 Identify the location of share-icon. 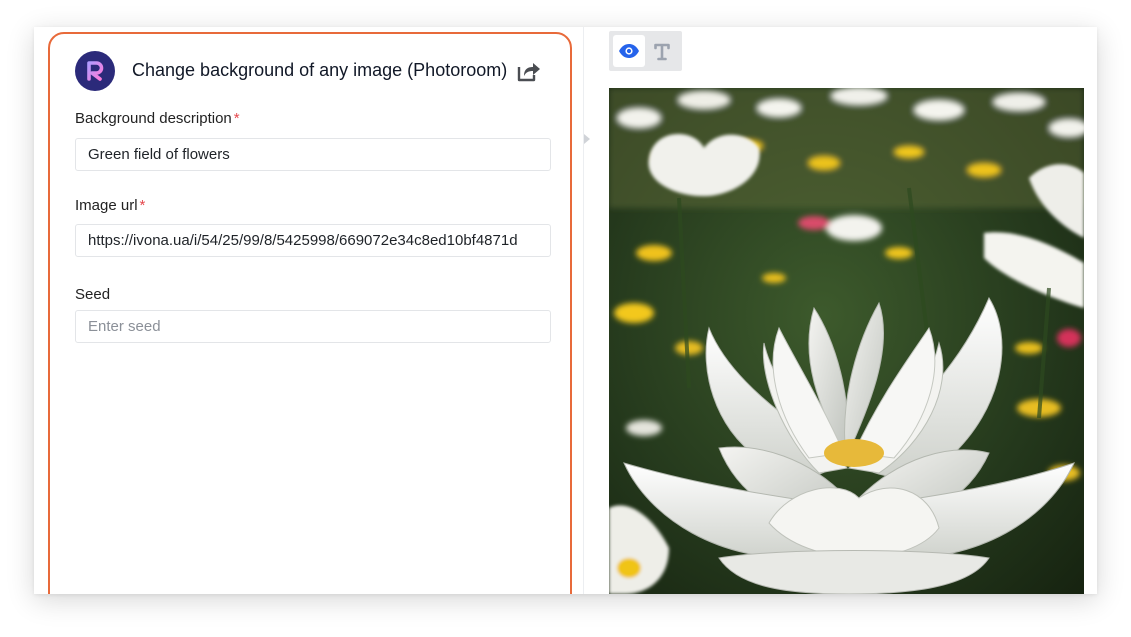
(529, 71).